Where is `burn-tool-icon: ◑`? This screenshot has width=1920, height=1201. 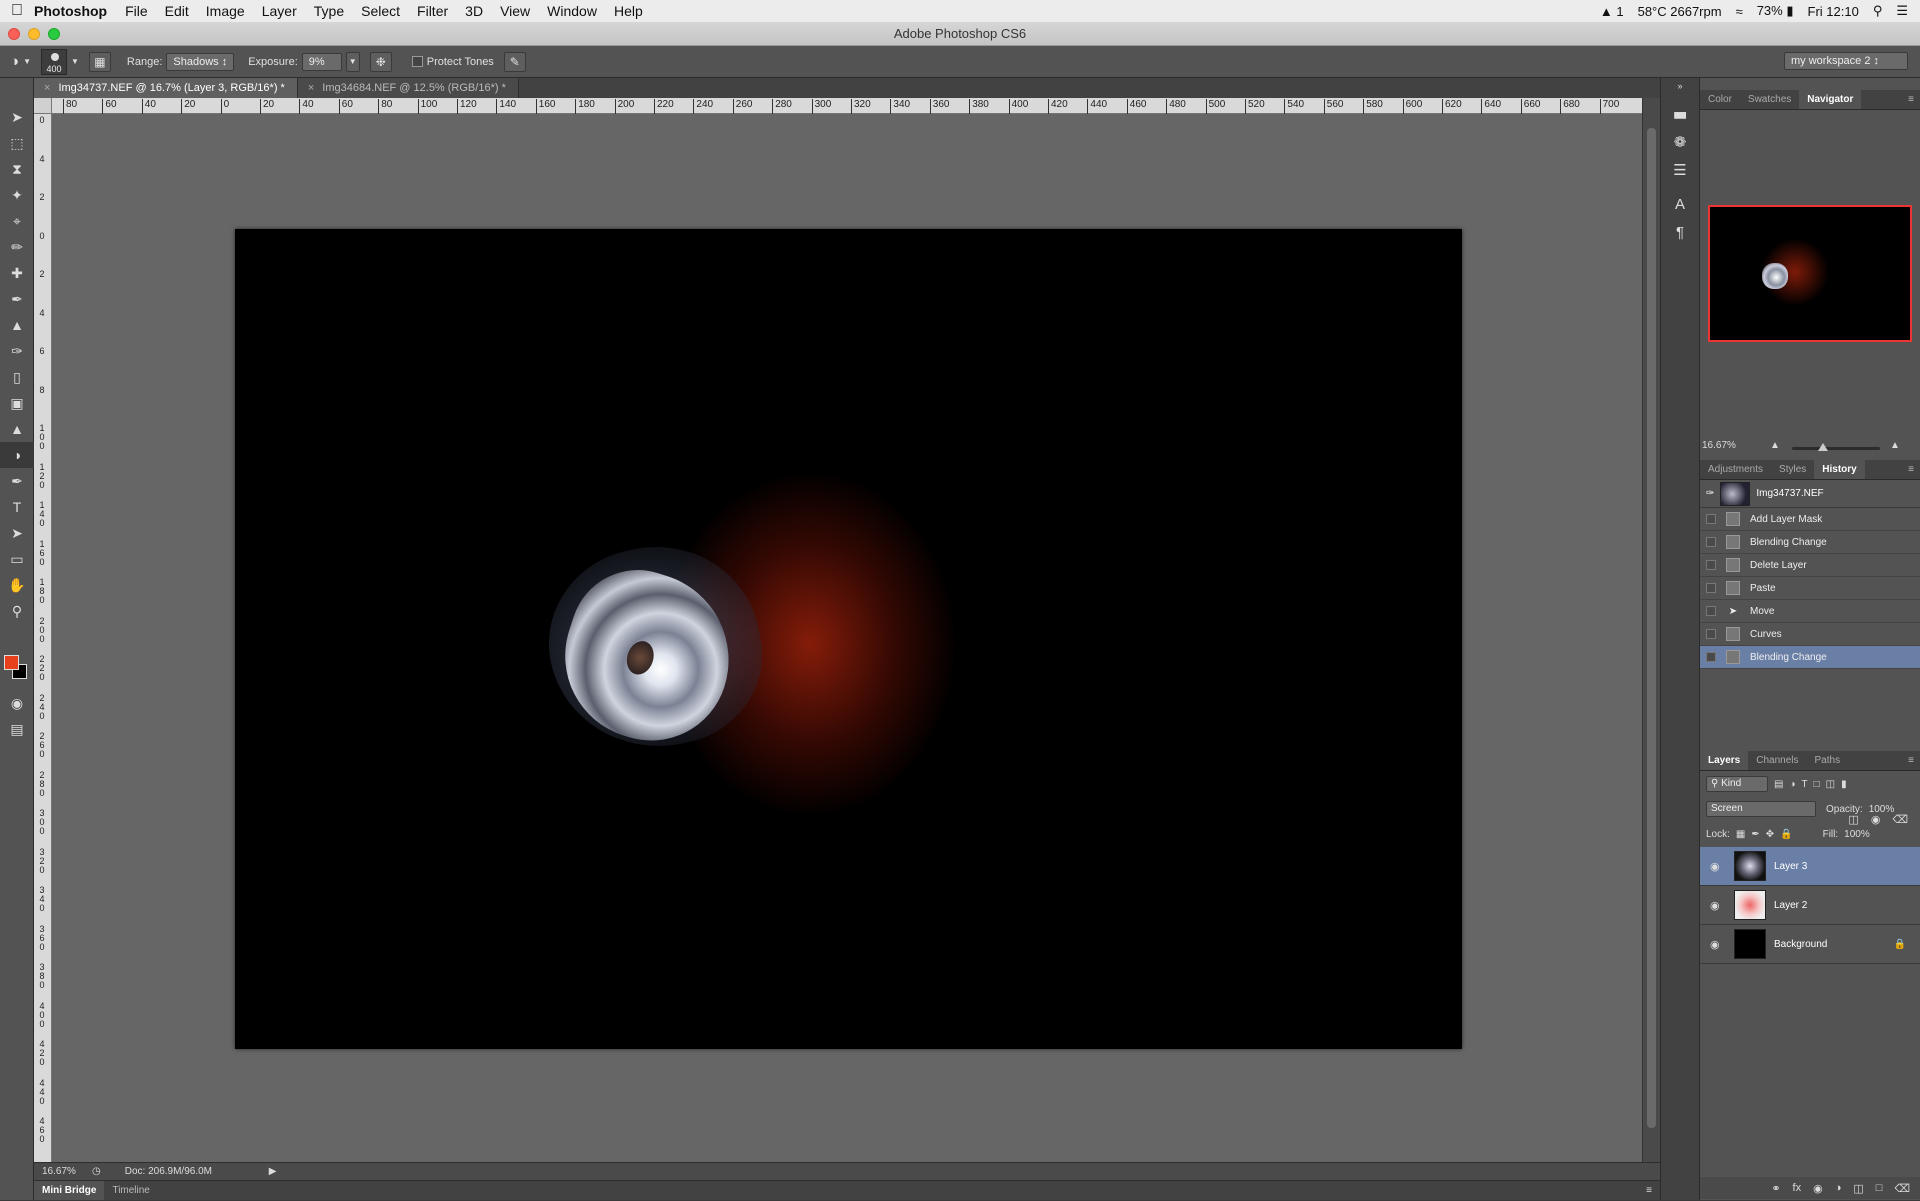
burn-tool-icon: ◑ is located at coordinates (17, 455).